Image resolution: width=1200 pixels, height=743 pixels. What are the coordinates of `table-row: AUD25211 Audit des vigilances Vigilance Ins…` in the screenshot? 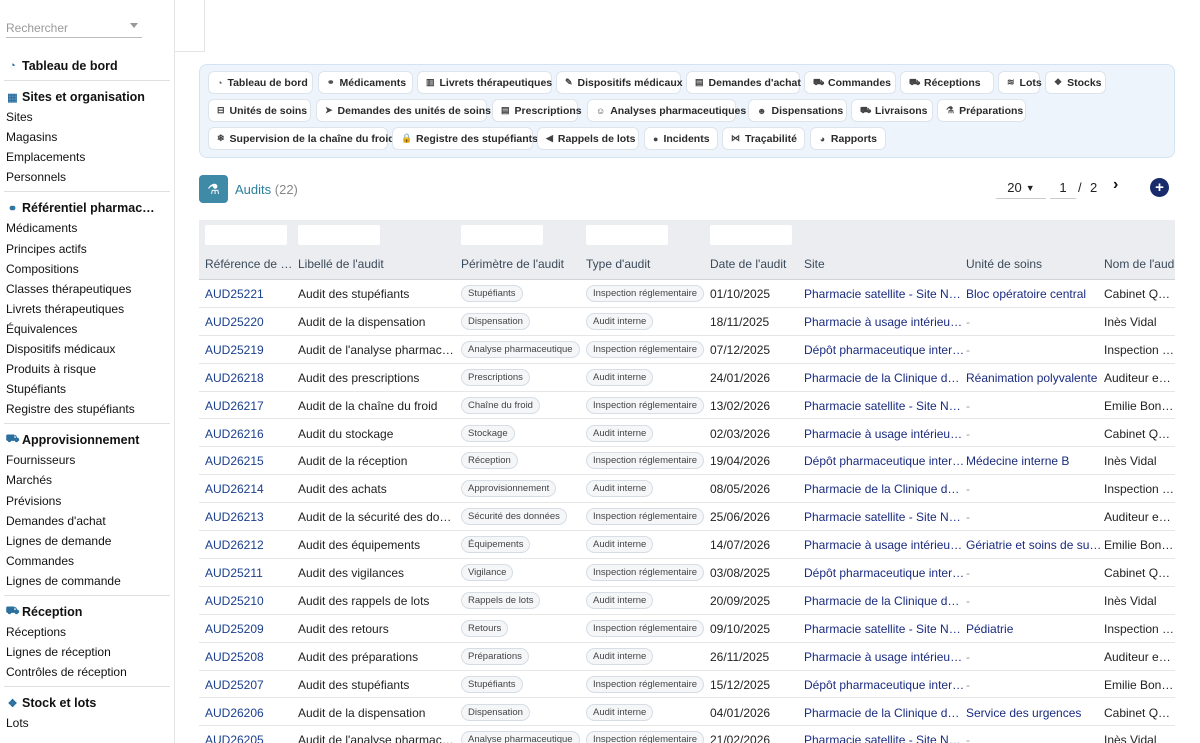 It's located at (687, 573).